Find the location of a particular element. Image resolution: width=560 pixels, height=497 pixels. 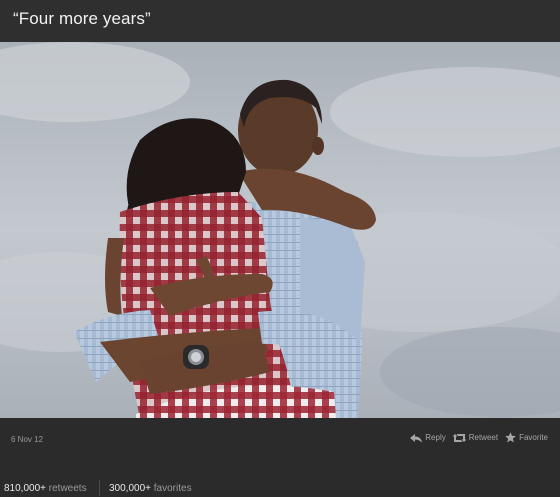

tweet-actions: Reply Retweet Favorite is located at coordinates (479, 437).